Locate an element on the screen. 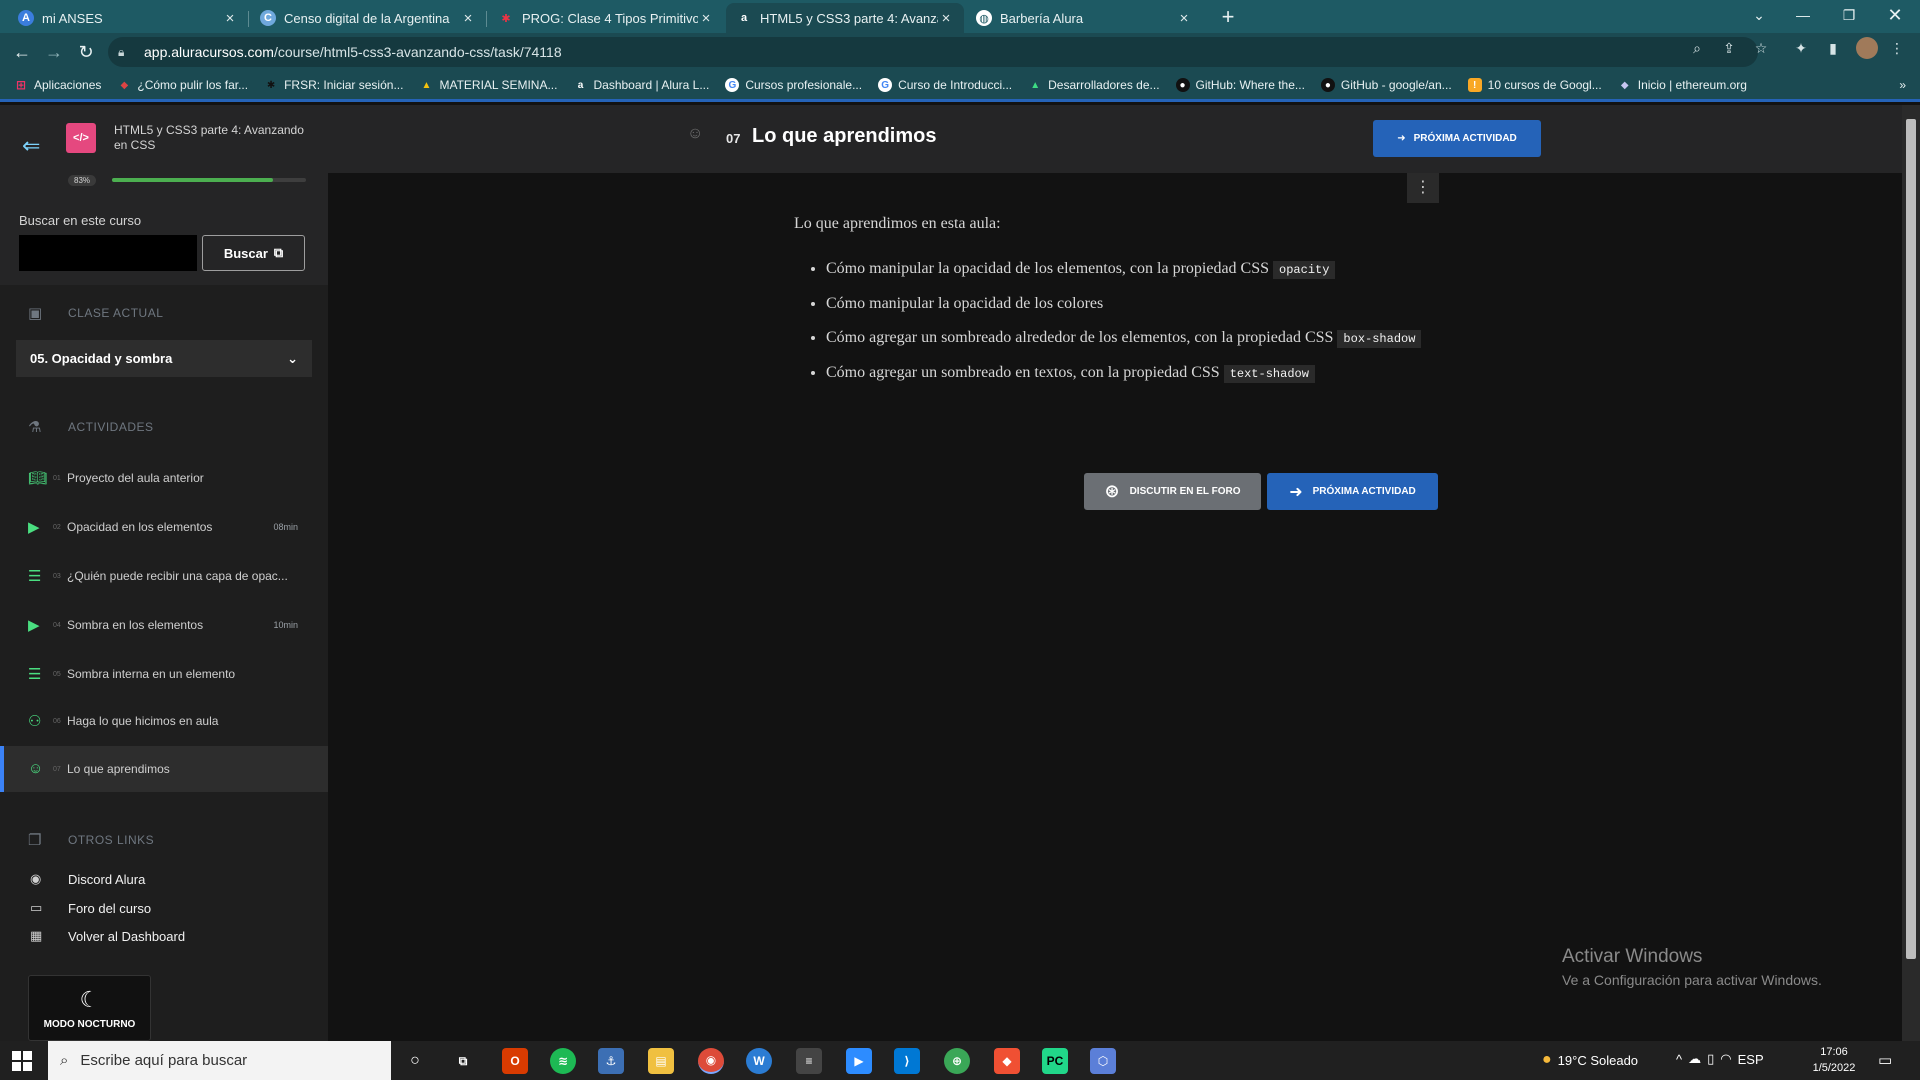  night-mode-toggle: ☾ MODO NOCTURNO is located at coordinates (89, 1008).